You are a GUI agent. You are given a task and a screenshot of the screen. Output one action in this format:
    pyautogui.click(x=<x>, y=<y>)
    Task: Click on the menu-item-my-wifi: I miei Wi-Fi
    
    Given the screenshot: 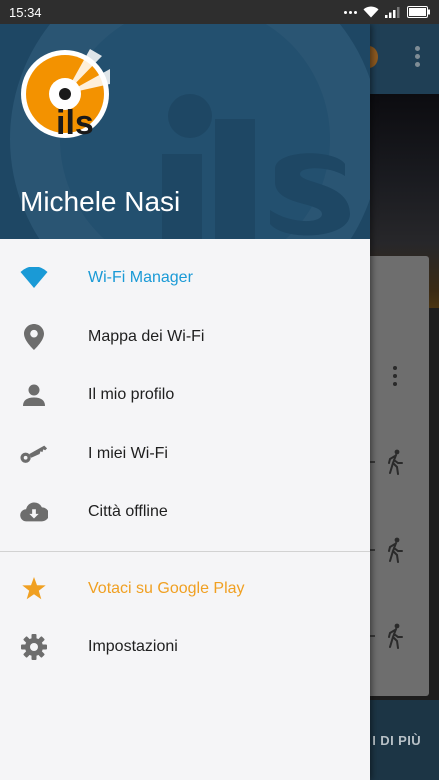 What is the action you would take?
    pyautogui.click(x=185, y=454)
    